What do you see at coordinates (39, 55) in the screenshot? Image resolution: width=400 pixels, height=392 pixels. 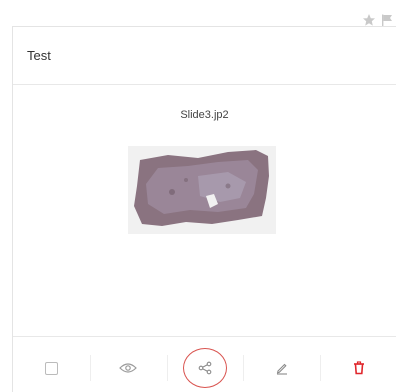 I see `card-title: Test` at bounding box center [39, 55].